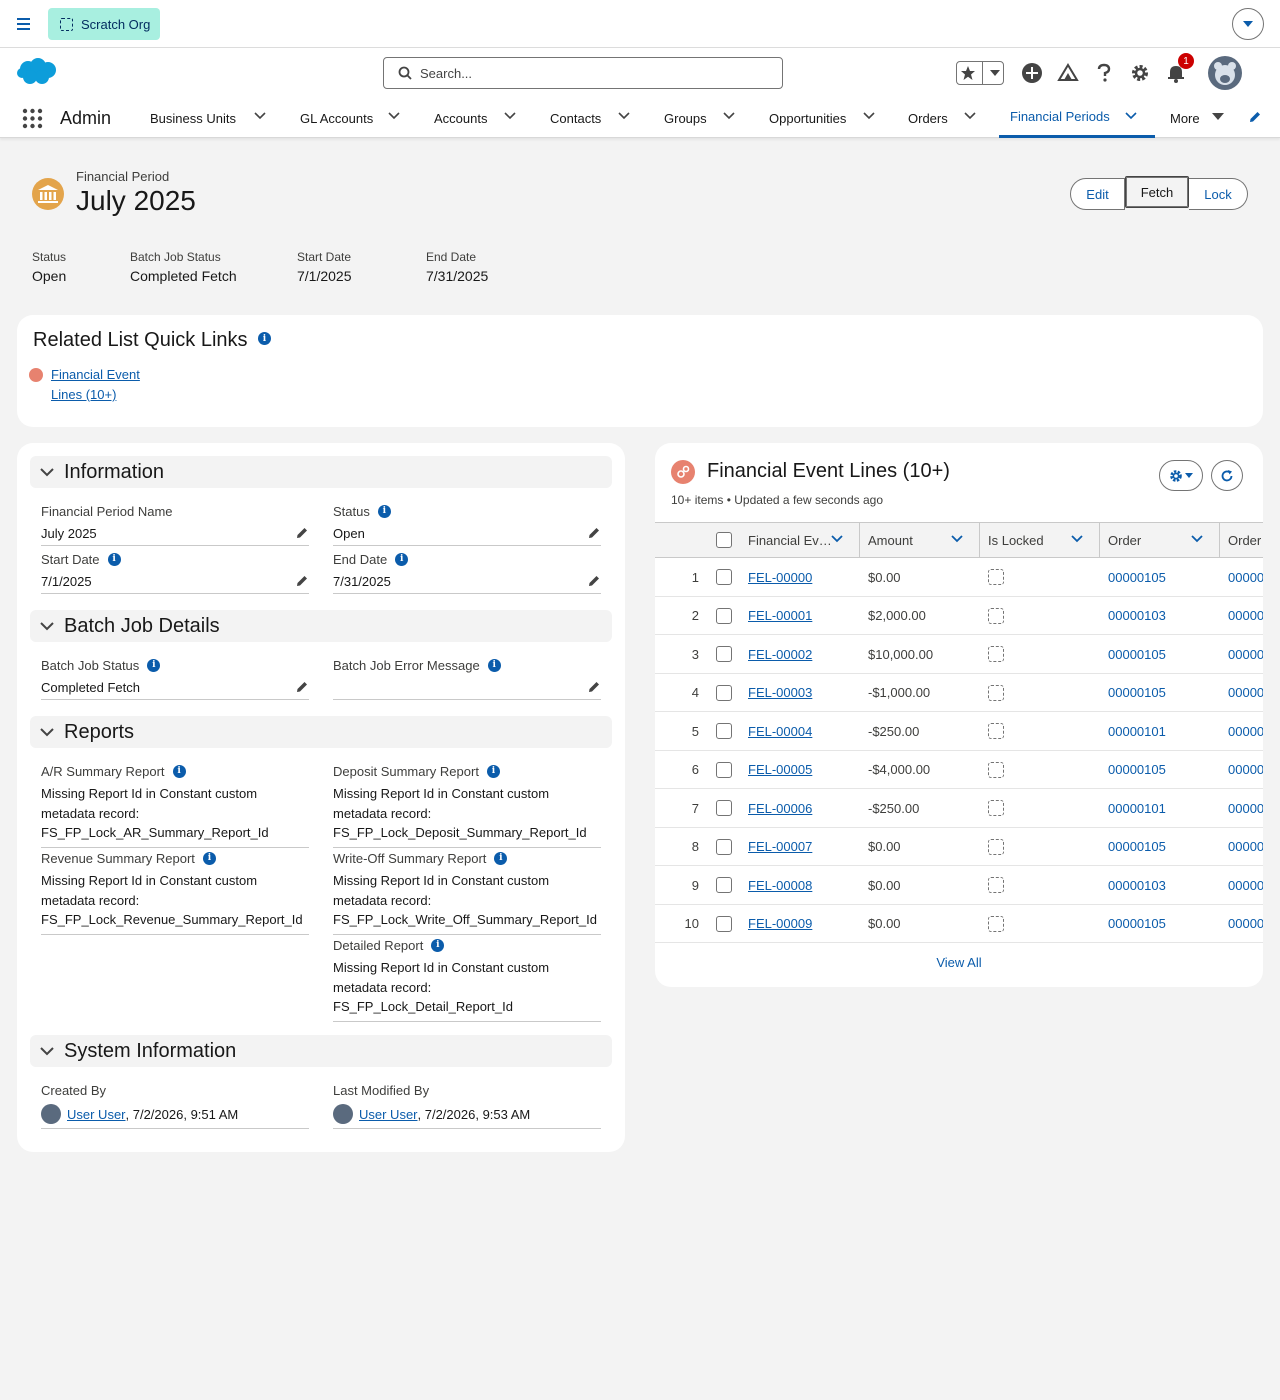 The image size is (1280, 1400). What do you see at coordinates (780, 654) in the screenshot?
I see `financial-event-line-link: FEL-00002` at bounding box center [780, 654].